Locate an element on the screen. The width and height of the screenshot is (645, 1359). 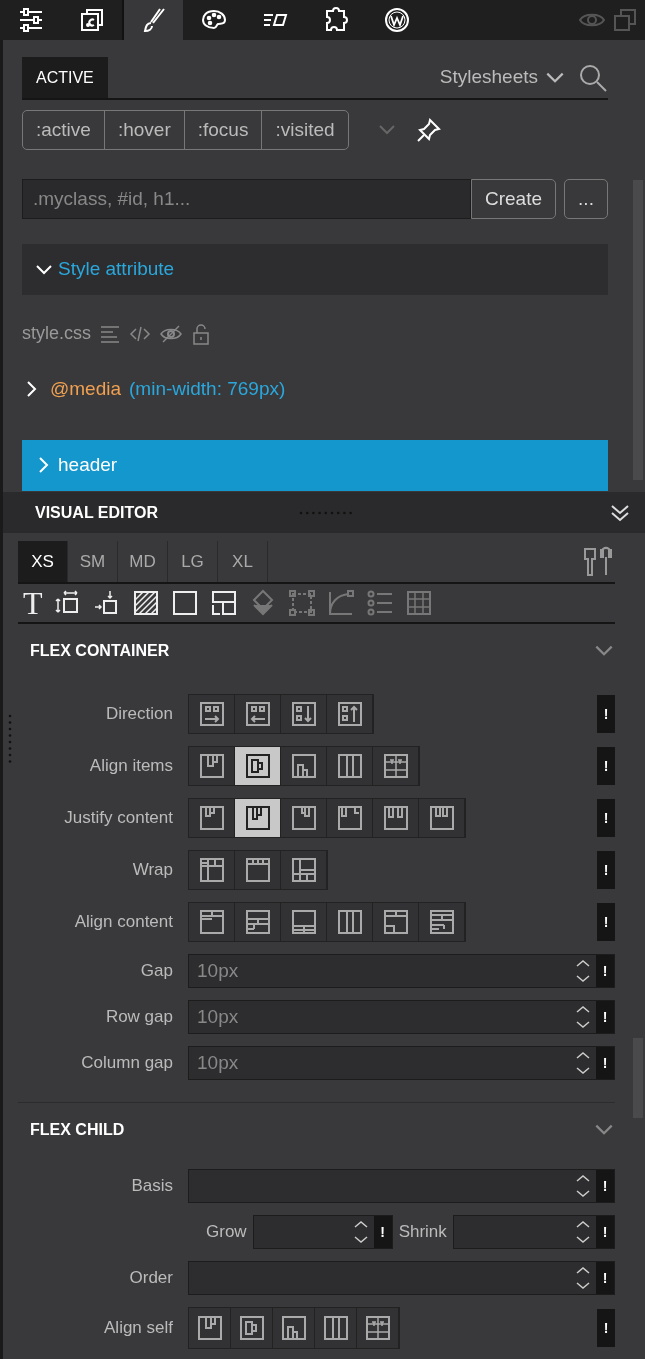
breakpoint-tab: XL is located at coordinates (243, 561).